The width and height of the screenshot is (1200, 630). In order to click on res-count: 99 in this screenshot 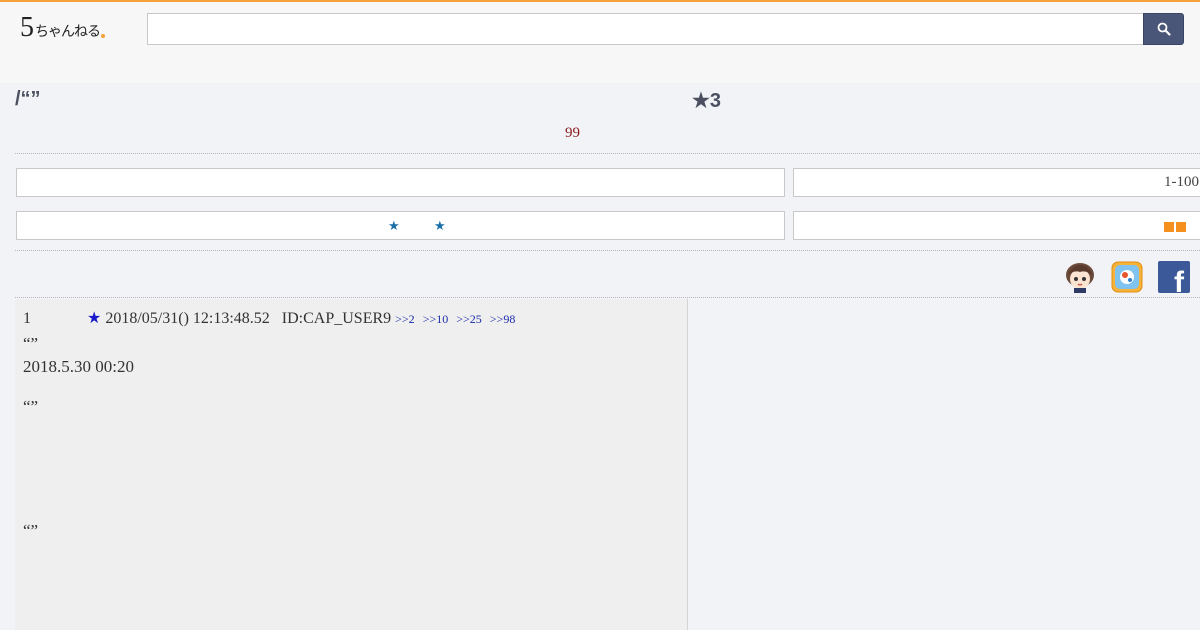, I will do `click(572, 133)`.